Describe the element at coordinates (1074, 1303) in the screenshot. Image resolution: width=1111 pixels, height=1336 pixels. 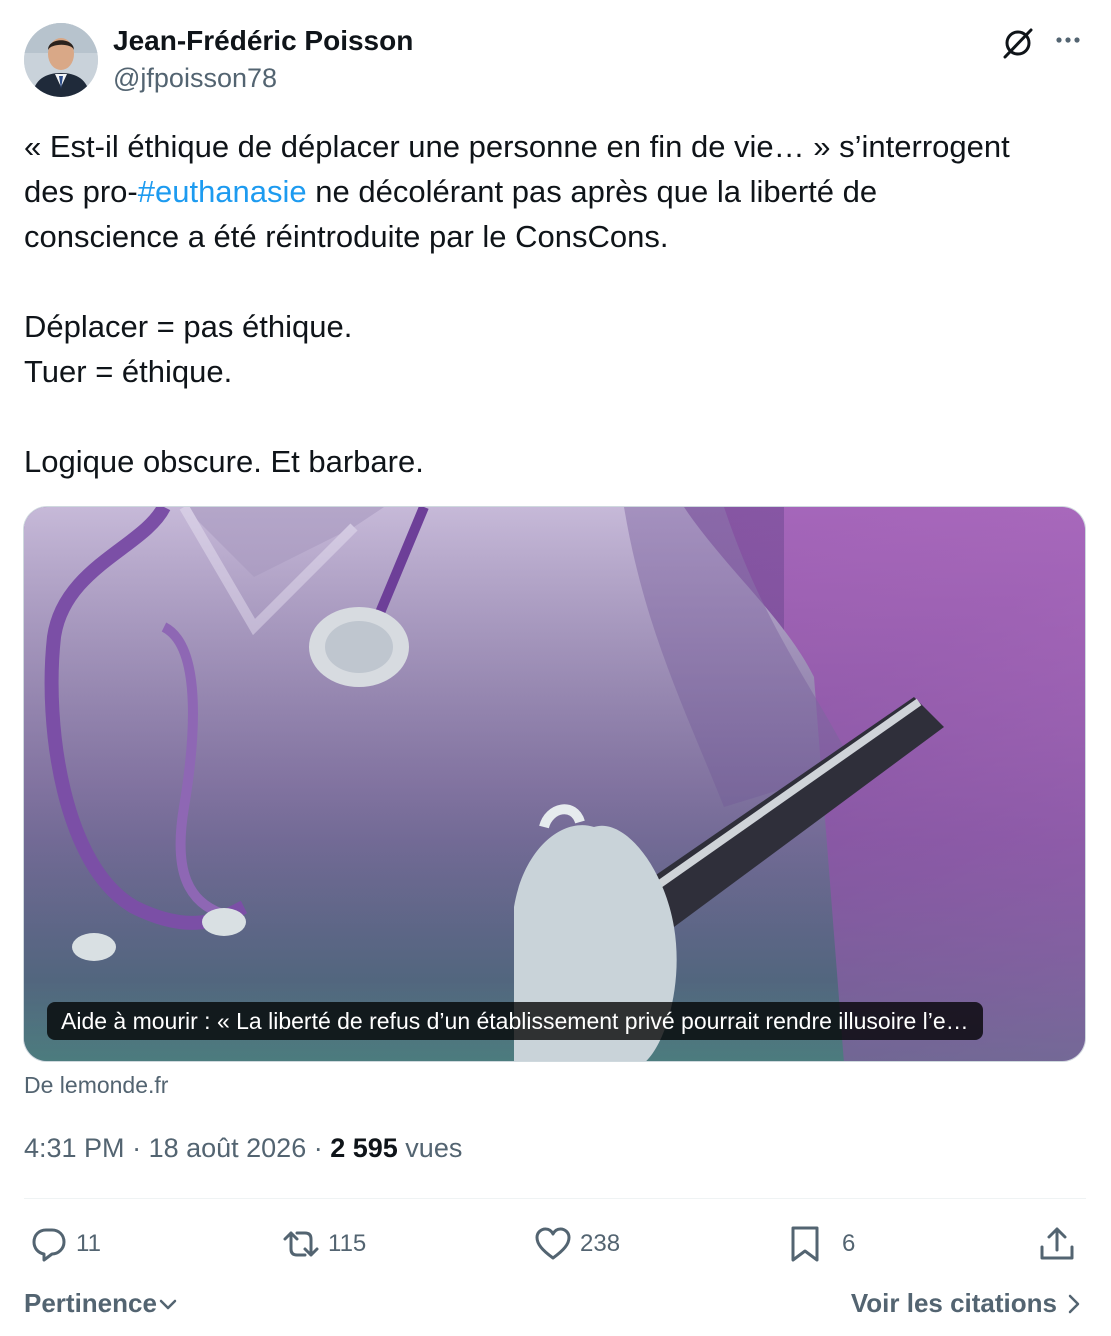
I see `chevron-right-icon` at that location.